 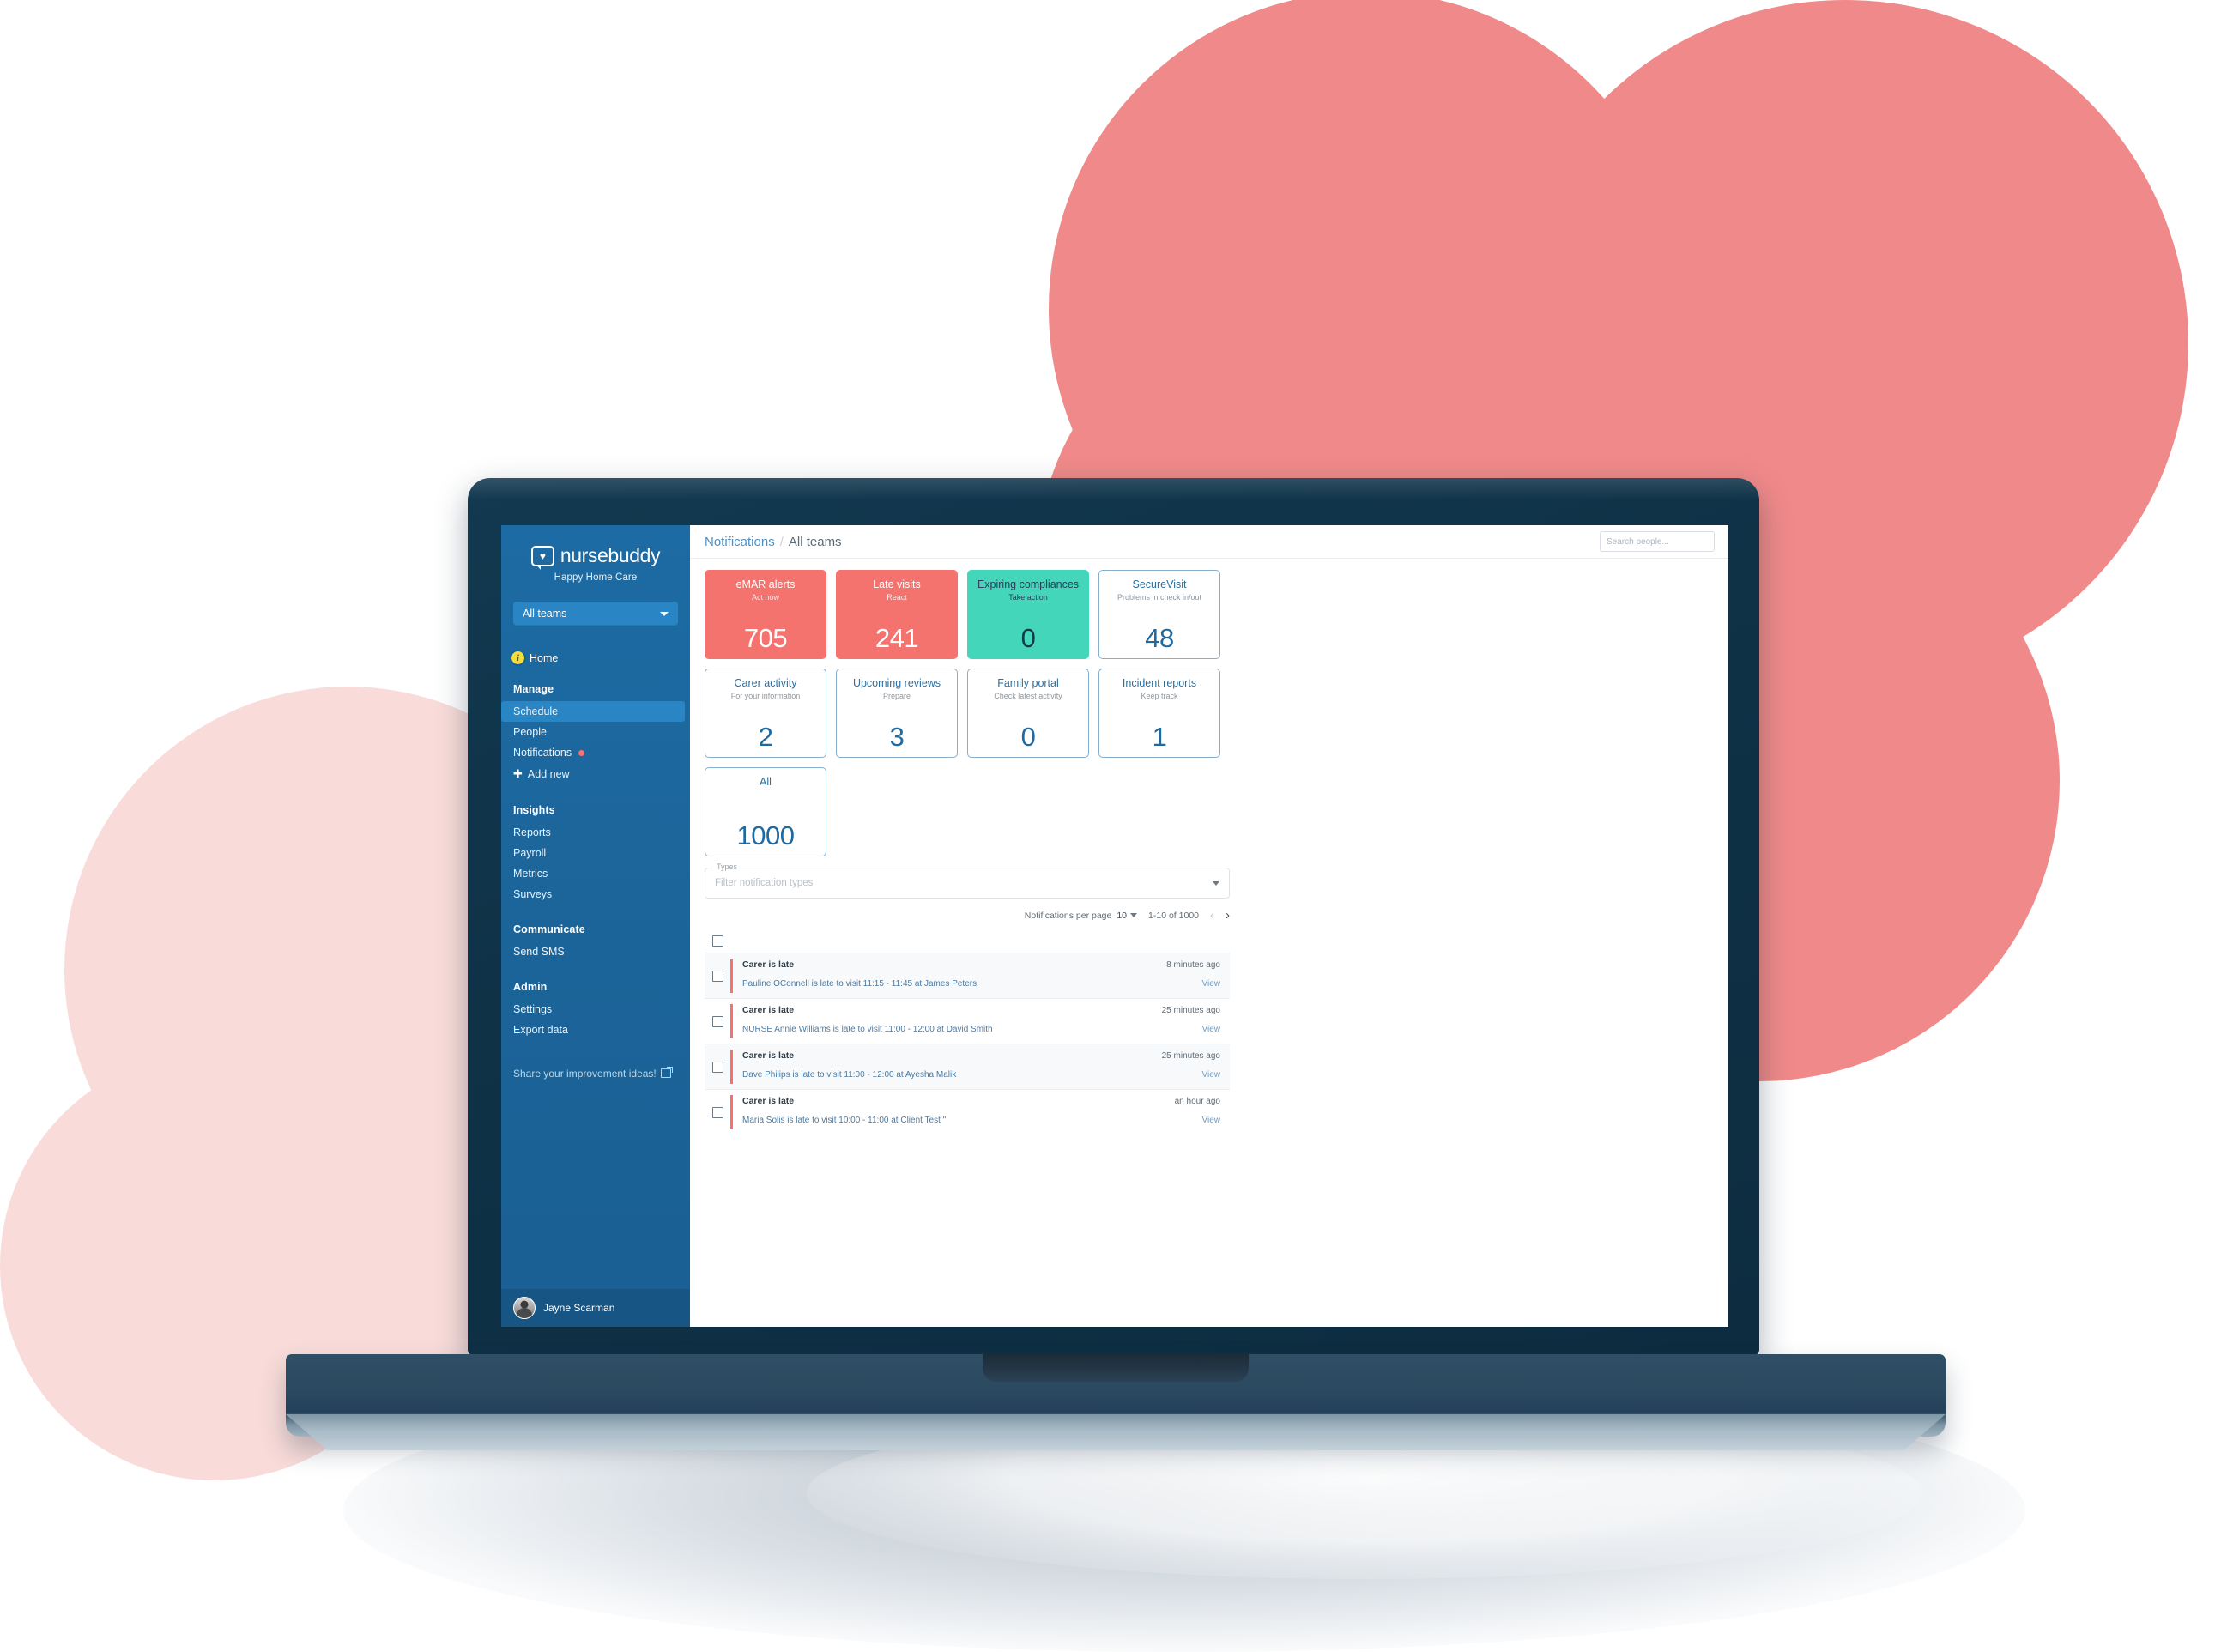 What do you see at coordinates (536, 711) in the screenshot?
I see `sidebar-item-label: Schedule` at bounding box center [536, 711].